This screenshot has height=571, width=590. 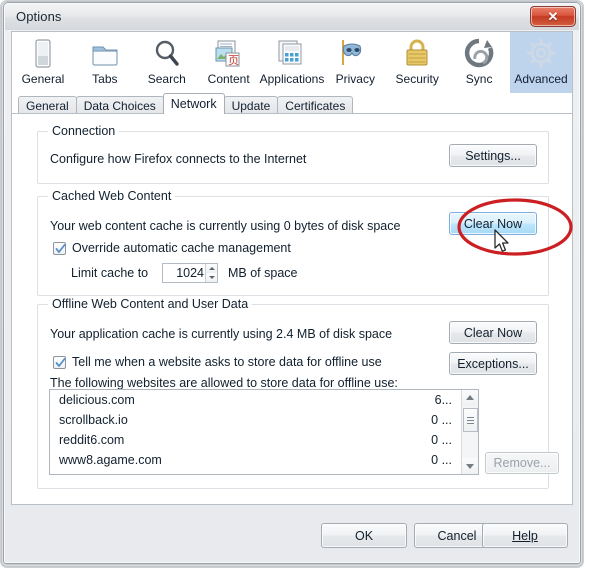 What do you see at coordinates (233, 60) in the screenshot?
I see `svg-text: 页` at bounding box center [233, 60].